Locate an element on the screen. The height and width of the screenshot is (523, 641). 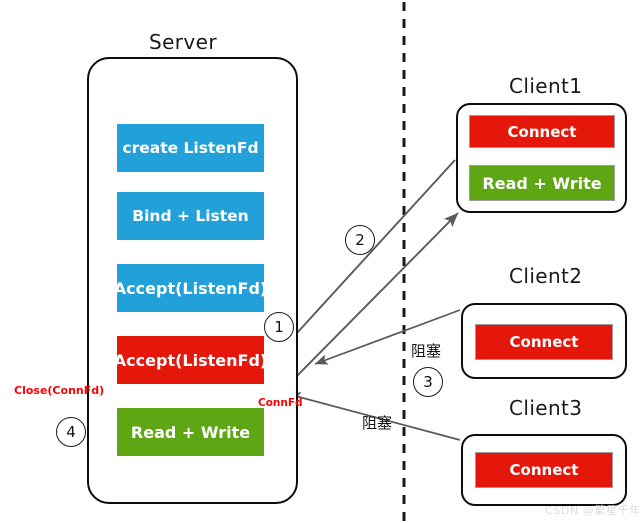
step-badge-4: 4 is located at coordinates (71, 432).